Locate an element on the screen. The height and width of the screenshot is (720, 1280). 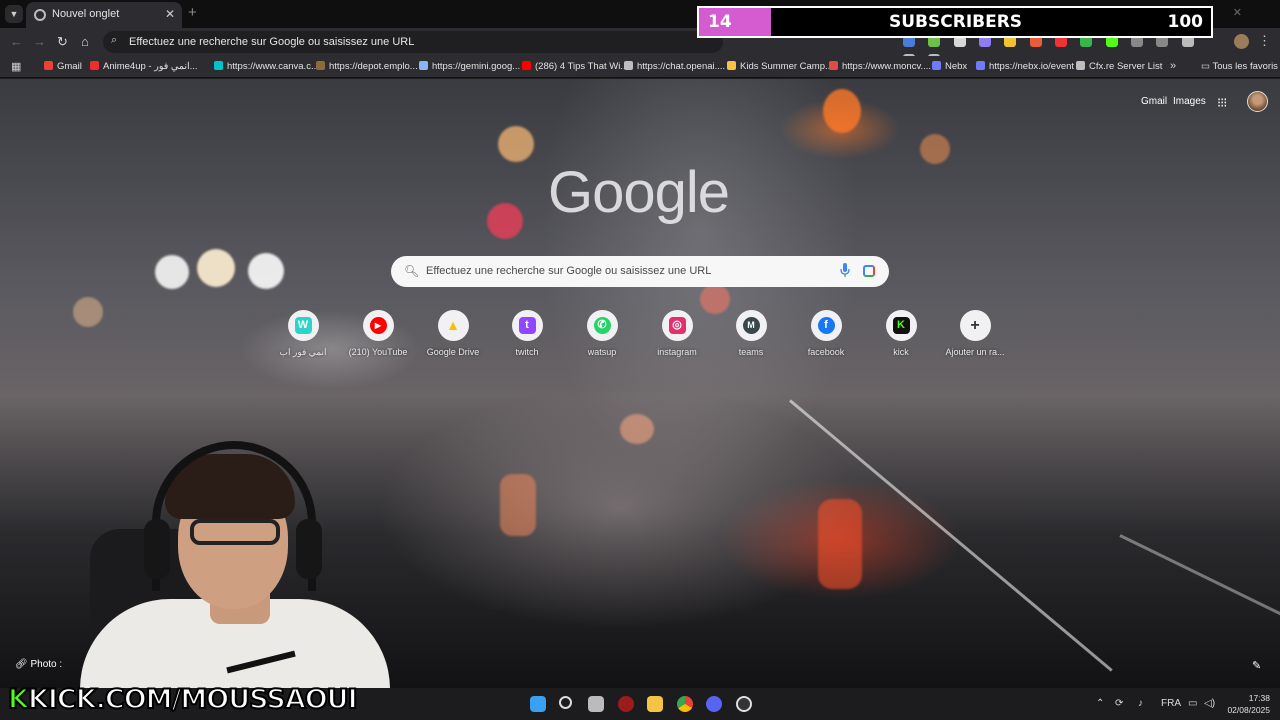
shortcut-instagram: ◎ instagram is located at coordinates (677, 333).